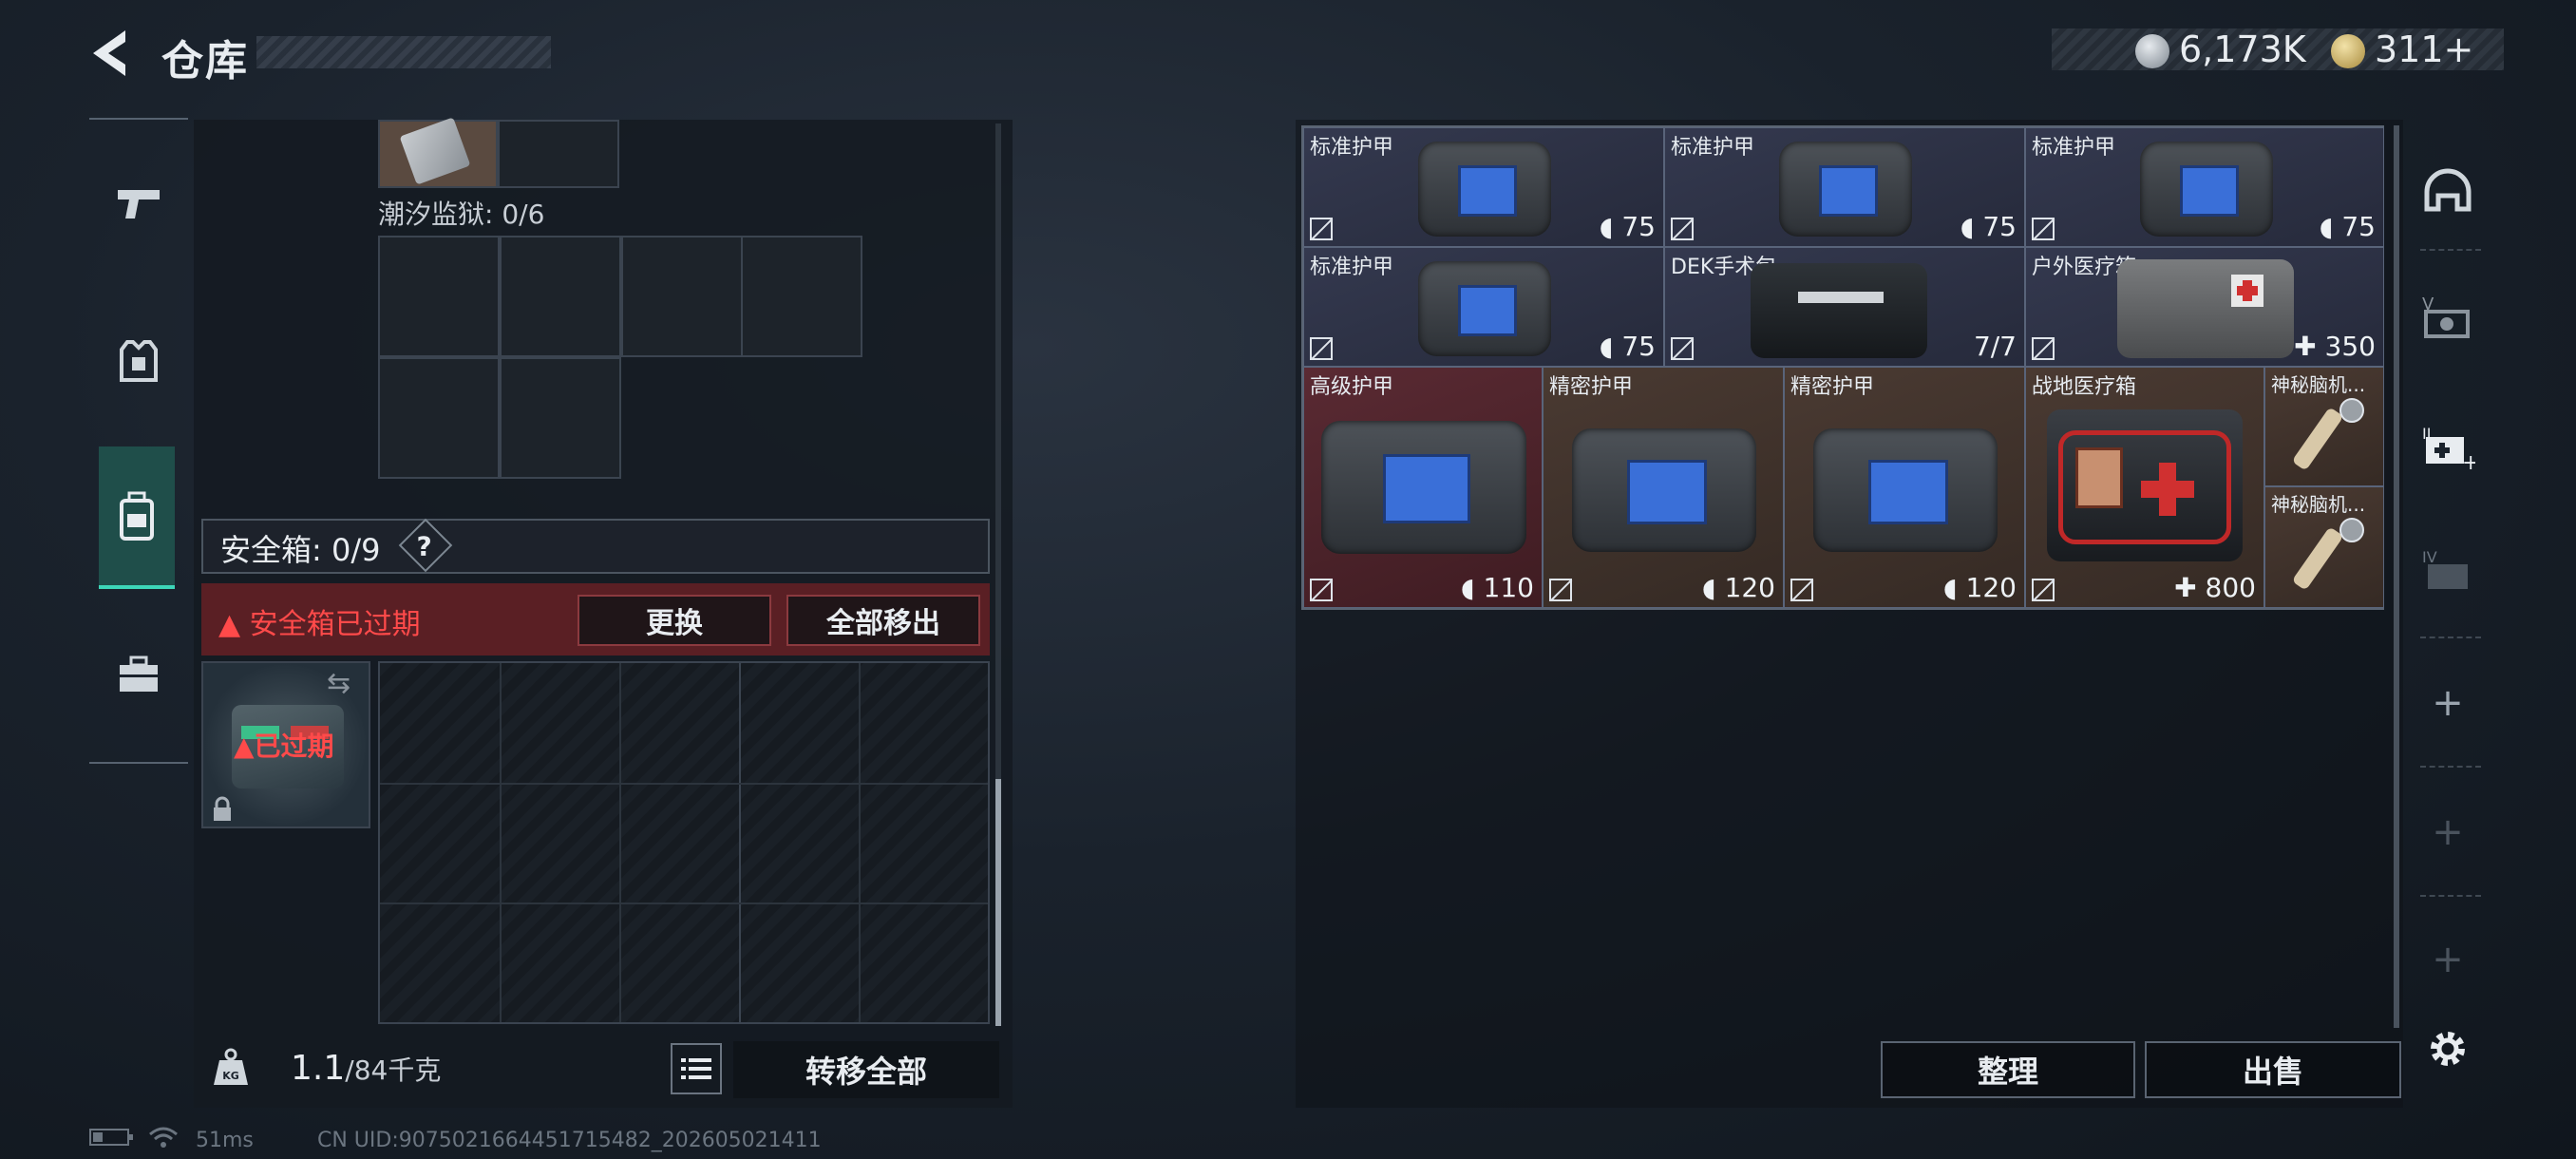 This screenshot has width=2576, height=1159. What do you see at coordinates (2008, 1069) in the screenshot?
I see `sort-button: 整理` at bounding box center [2008, 1069].